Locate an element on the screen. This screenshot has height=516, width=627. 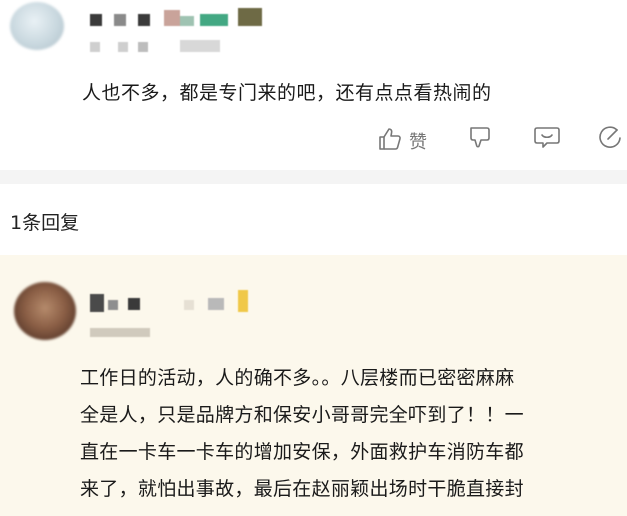
comment-bubble-icon is located at coordinates (547, 137).